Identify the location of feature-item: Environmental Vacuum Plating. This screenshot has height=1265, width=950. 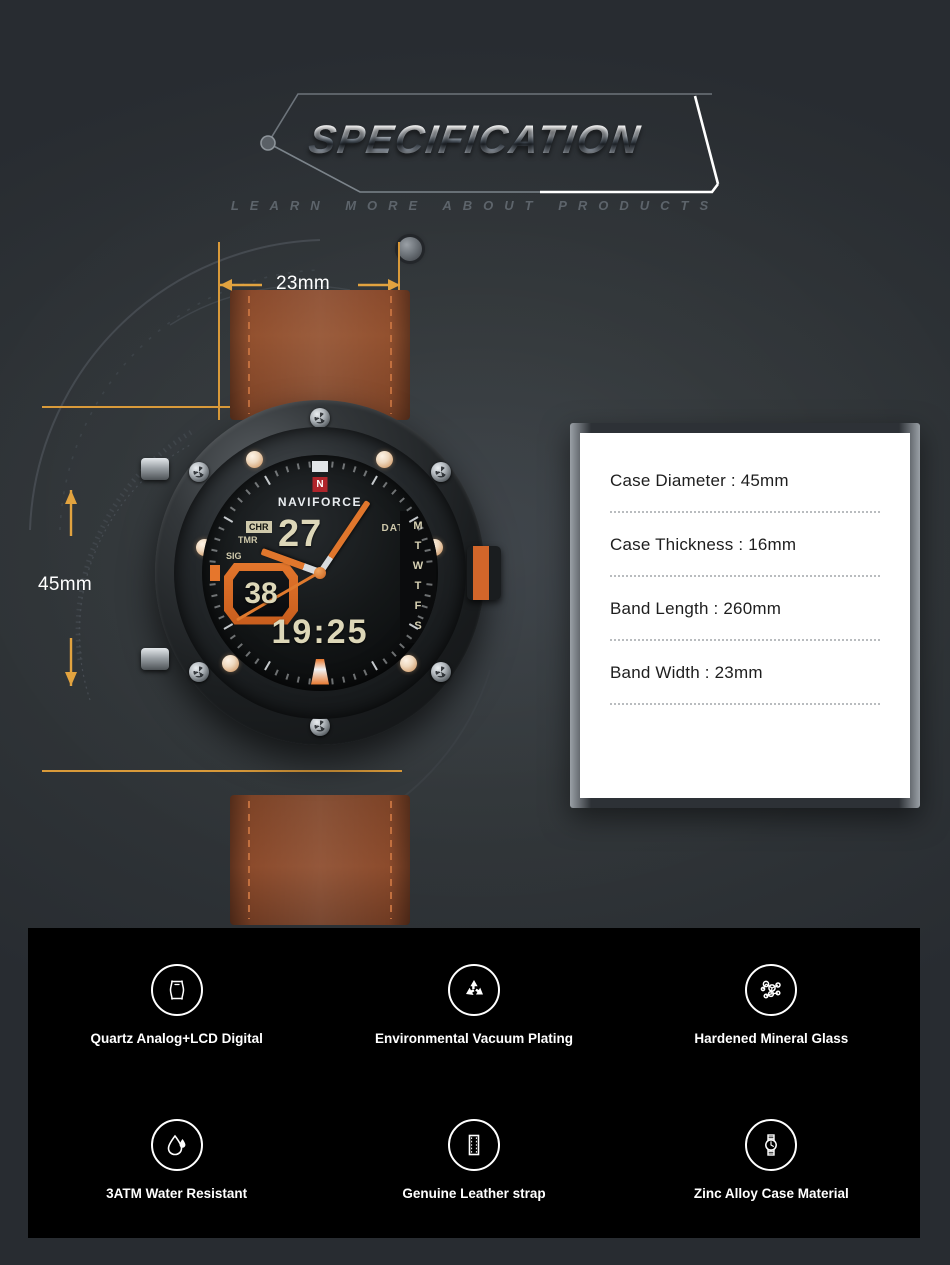
(473, 1005).